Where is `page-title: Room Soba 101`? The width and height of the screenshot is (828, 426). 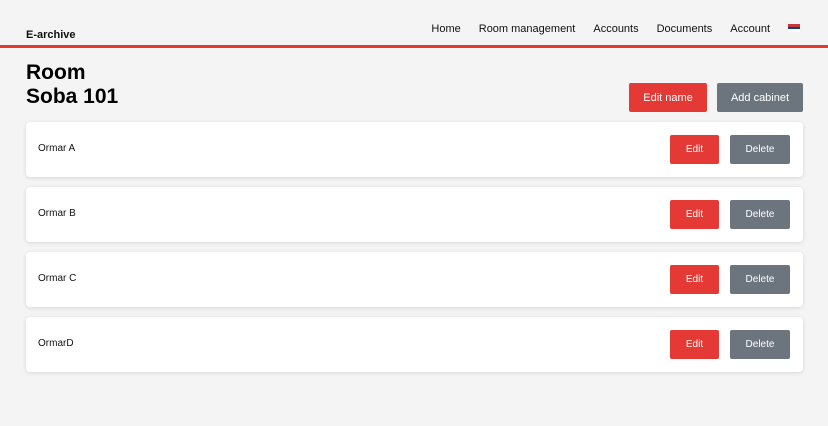 page-title: Room Soba 101 is located at coordinates (72, 85).